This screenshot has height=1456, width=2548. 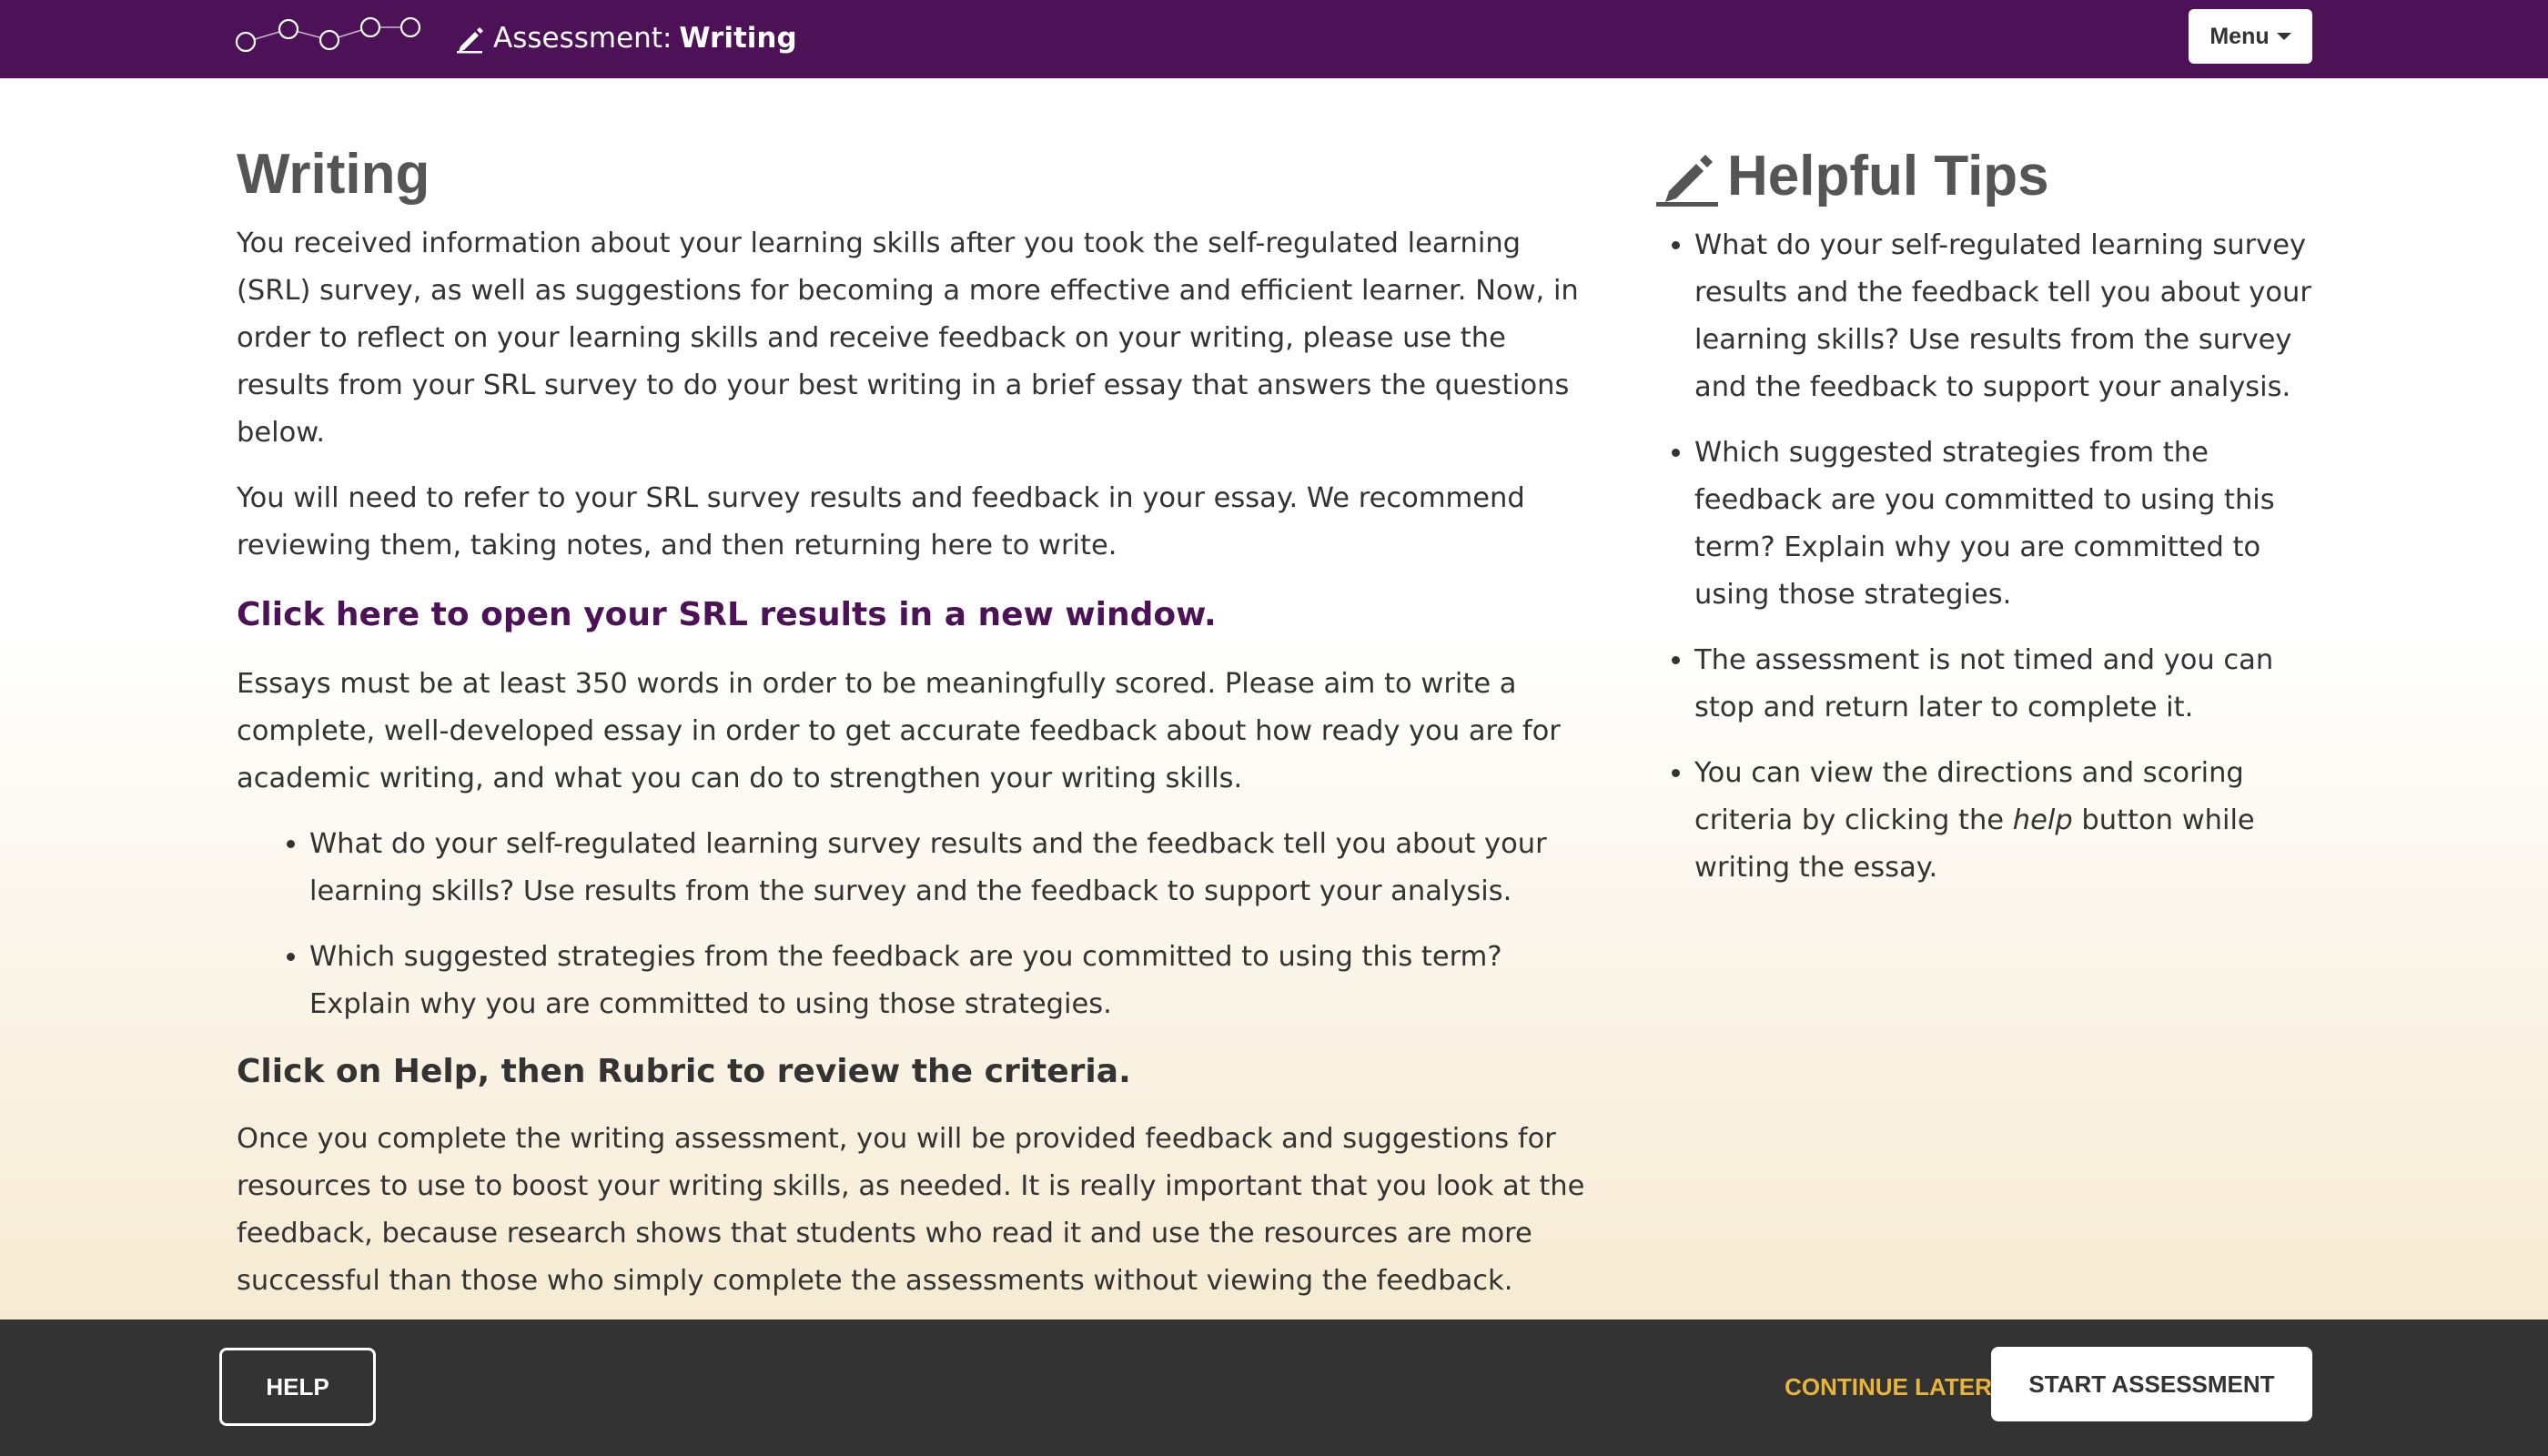 I want to click on network-logo-icon, so click(x=329, y=37).